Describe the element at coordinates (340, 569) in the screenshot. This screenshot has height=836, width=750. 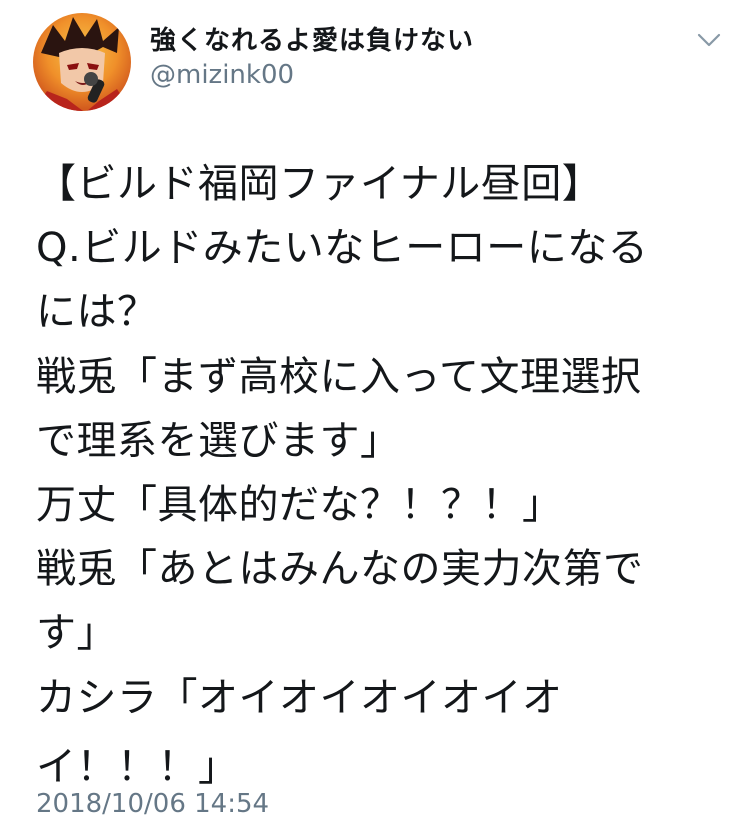
I see `tweet-line: 戦兎「あとはみんなの実力次第で` at that location.